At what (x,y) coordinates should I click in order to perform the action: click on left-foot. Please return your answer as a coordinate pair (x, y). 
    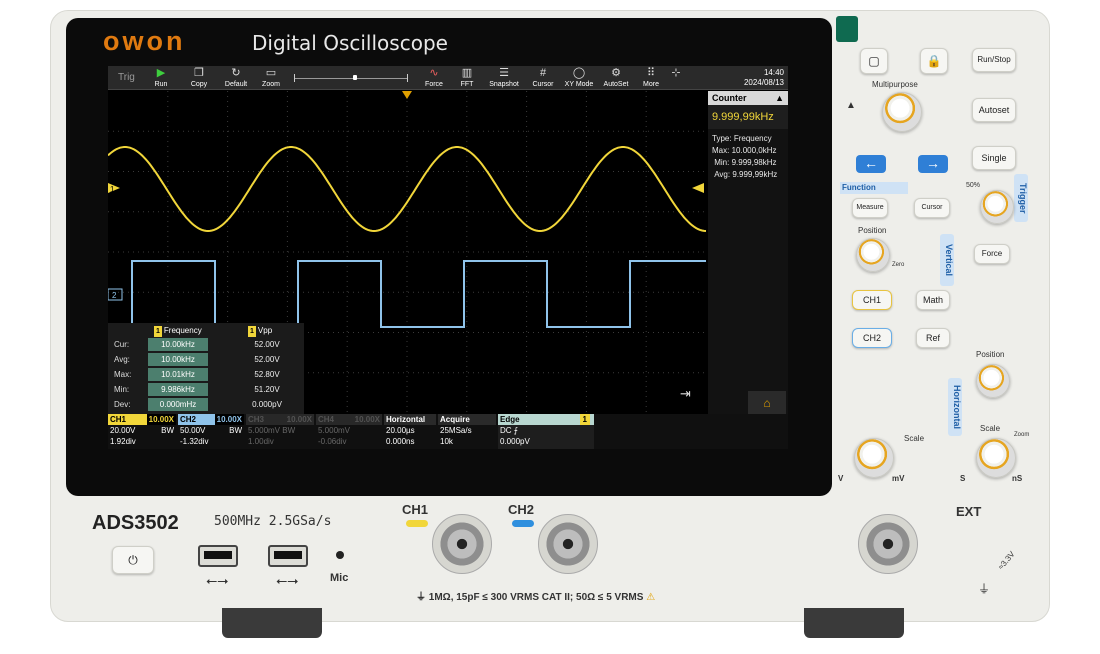
    Looking at the image, I should click on (272, 623).